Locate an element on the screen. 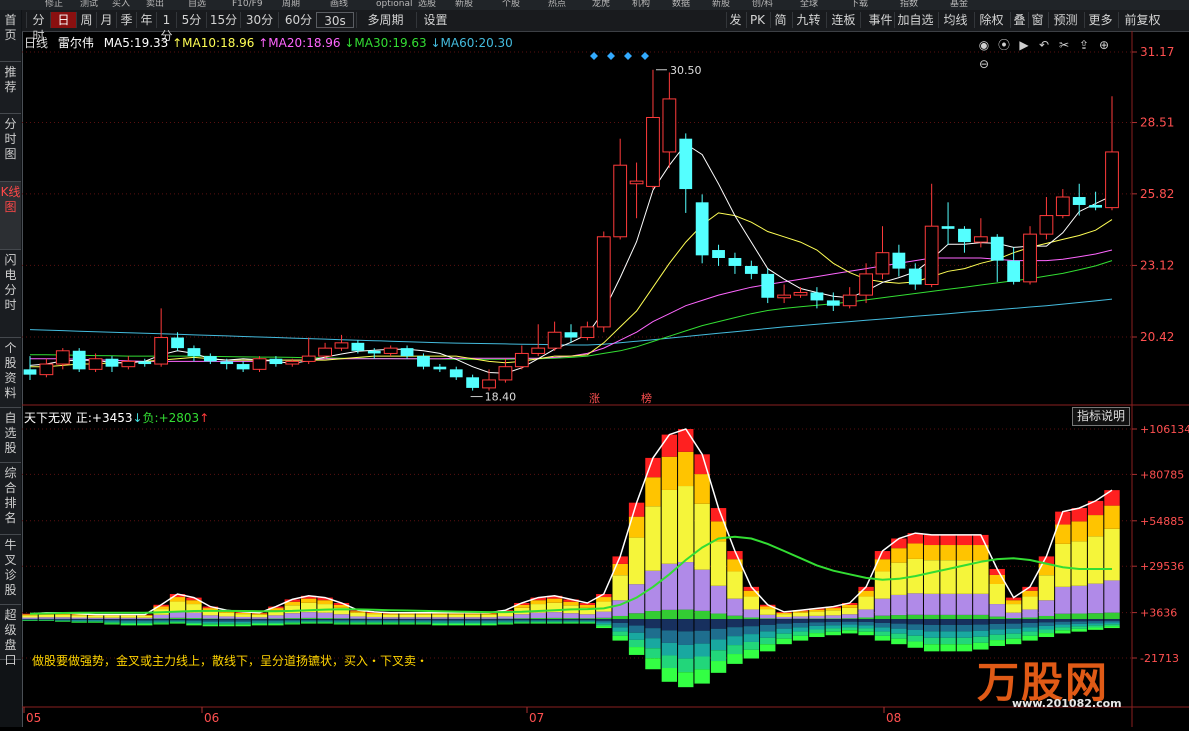 This screenshot has height=731, width=1189. top-menu-tab: optional is located at coordinates (394, 4).